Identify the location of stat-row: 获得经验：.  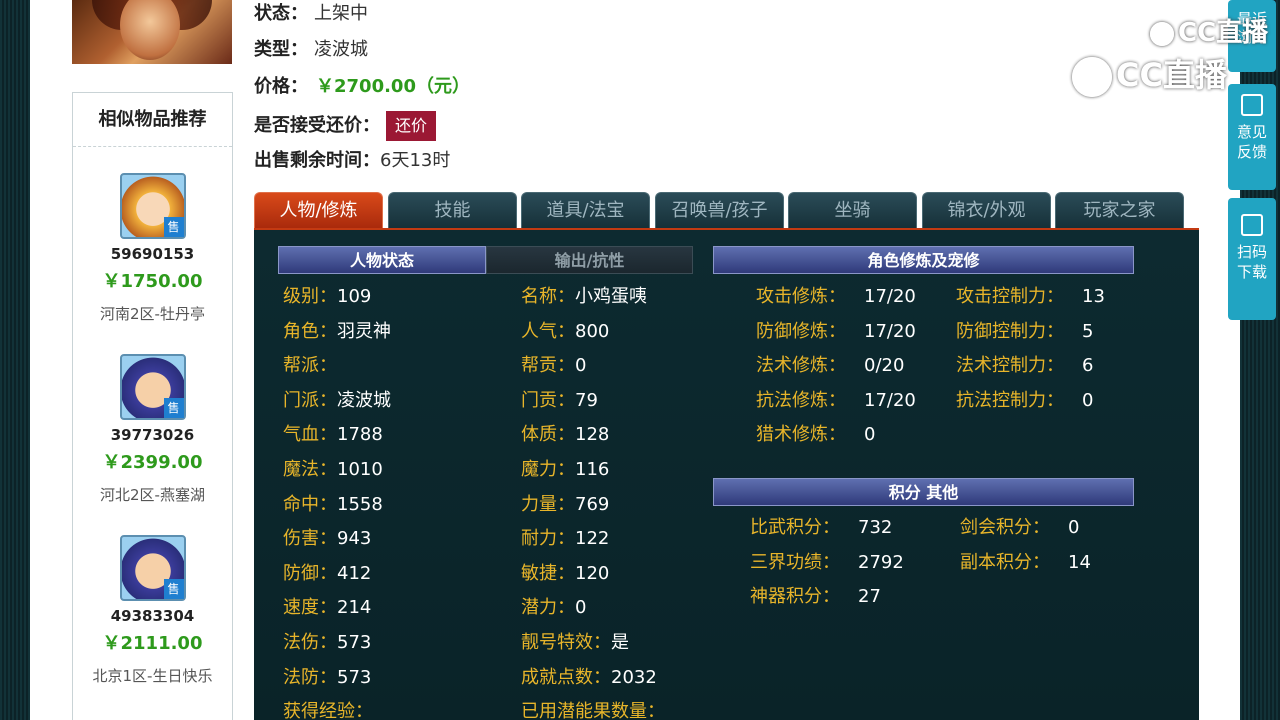
(328, 710).